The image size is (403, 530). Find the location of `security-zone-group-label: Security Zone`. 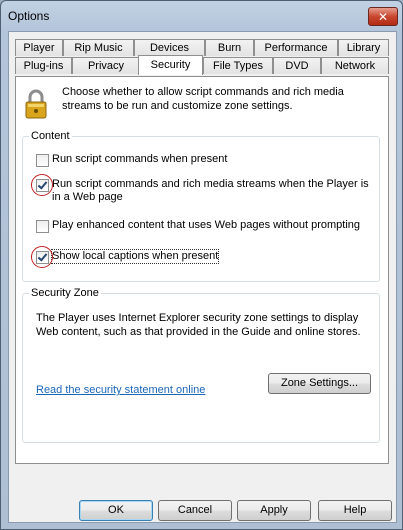

security-zone-group-label: Security Zone is located at coordinates (65, 293).